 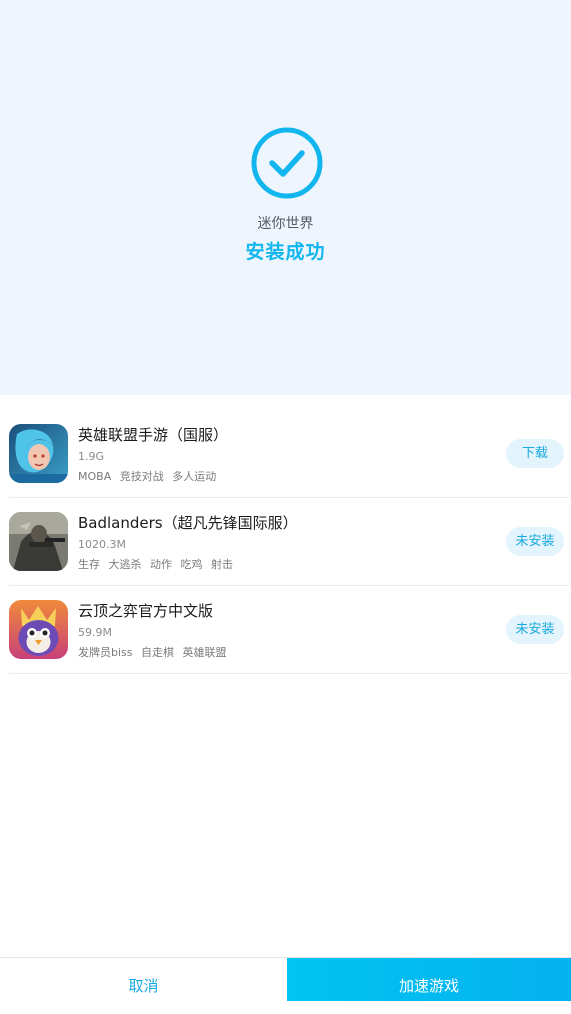 What do you see at coordinates (204, 652) in the screenshot?
I see `game-tag: 英雄联盟` at bounding box center [204, 652].